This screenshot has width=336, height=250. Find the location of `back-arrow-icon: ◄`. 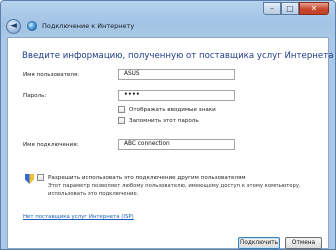

back-arrow-icon: ◄ is located at coordinates (13, 26).